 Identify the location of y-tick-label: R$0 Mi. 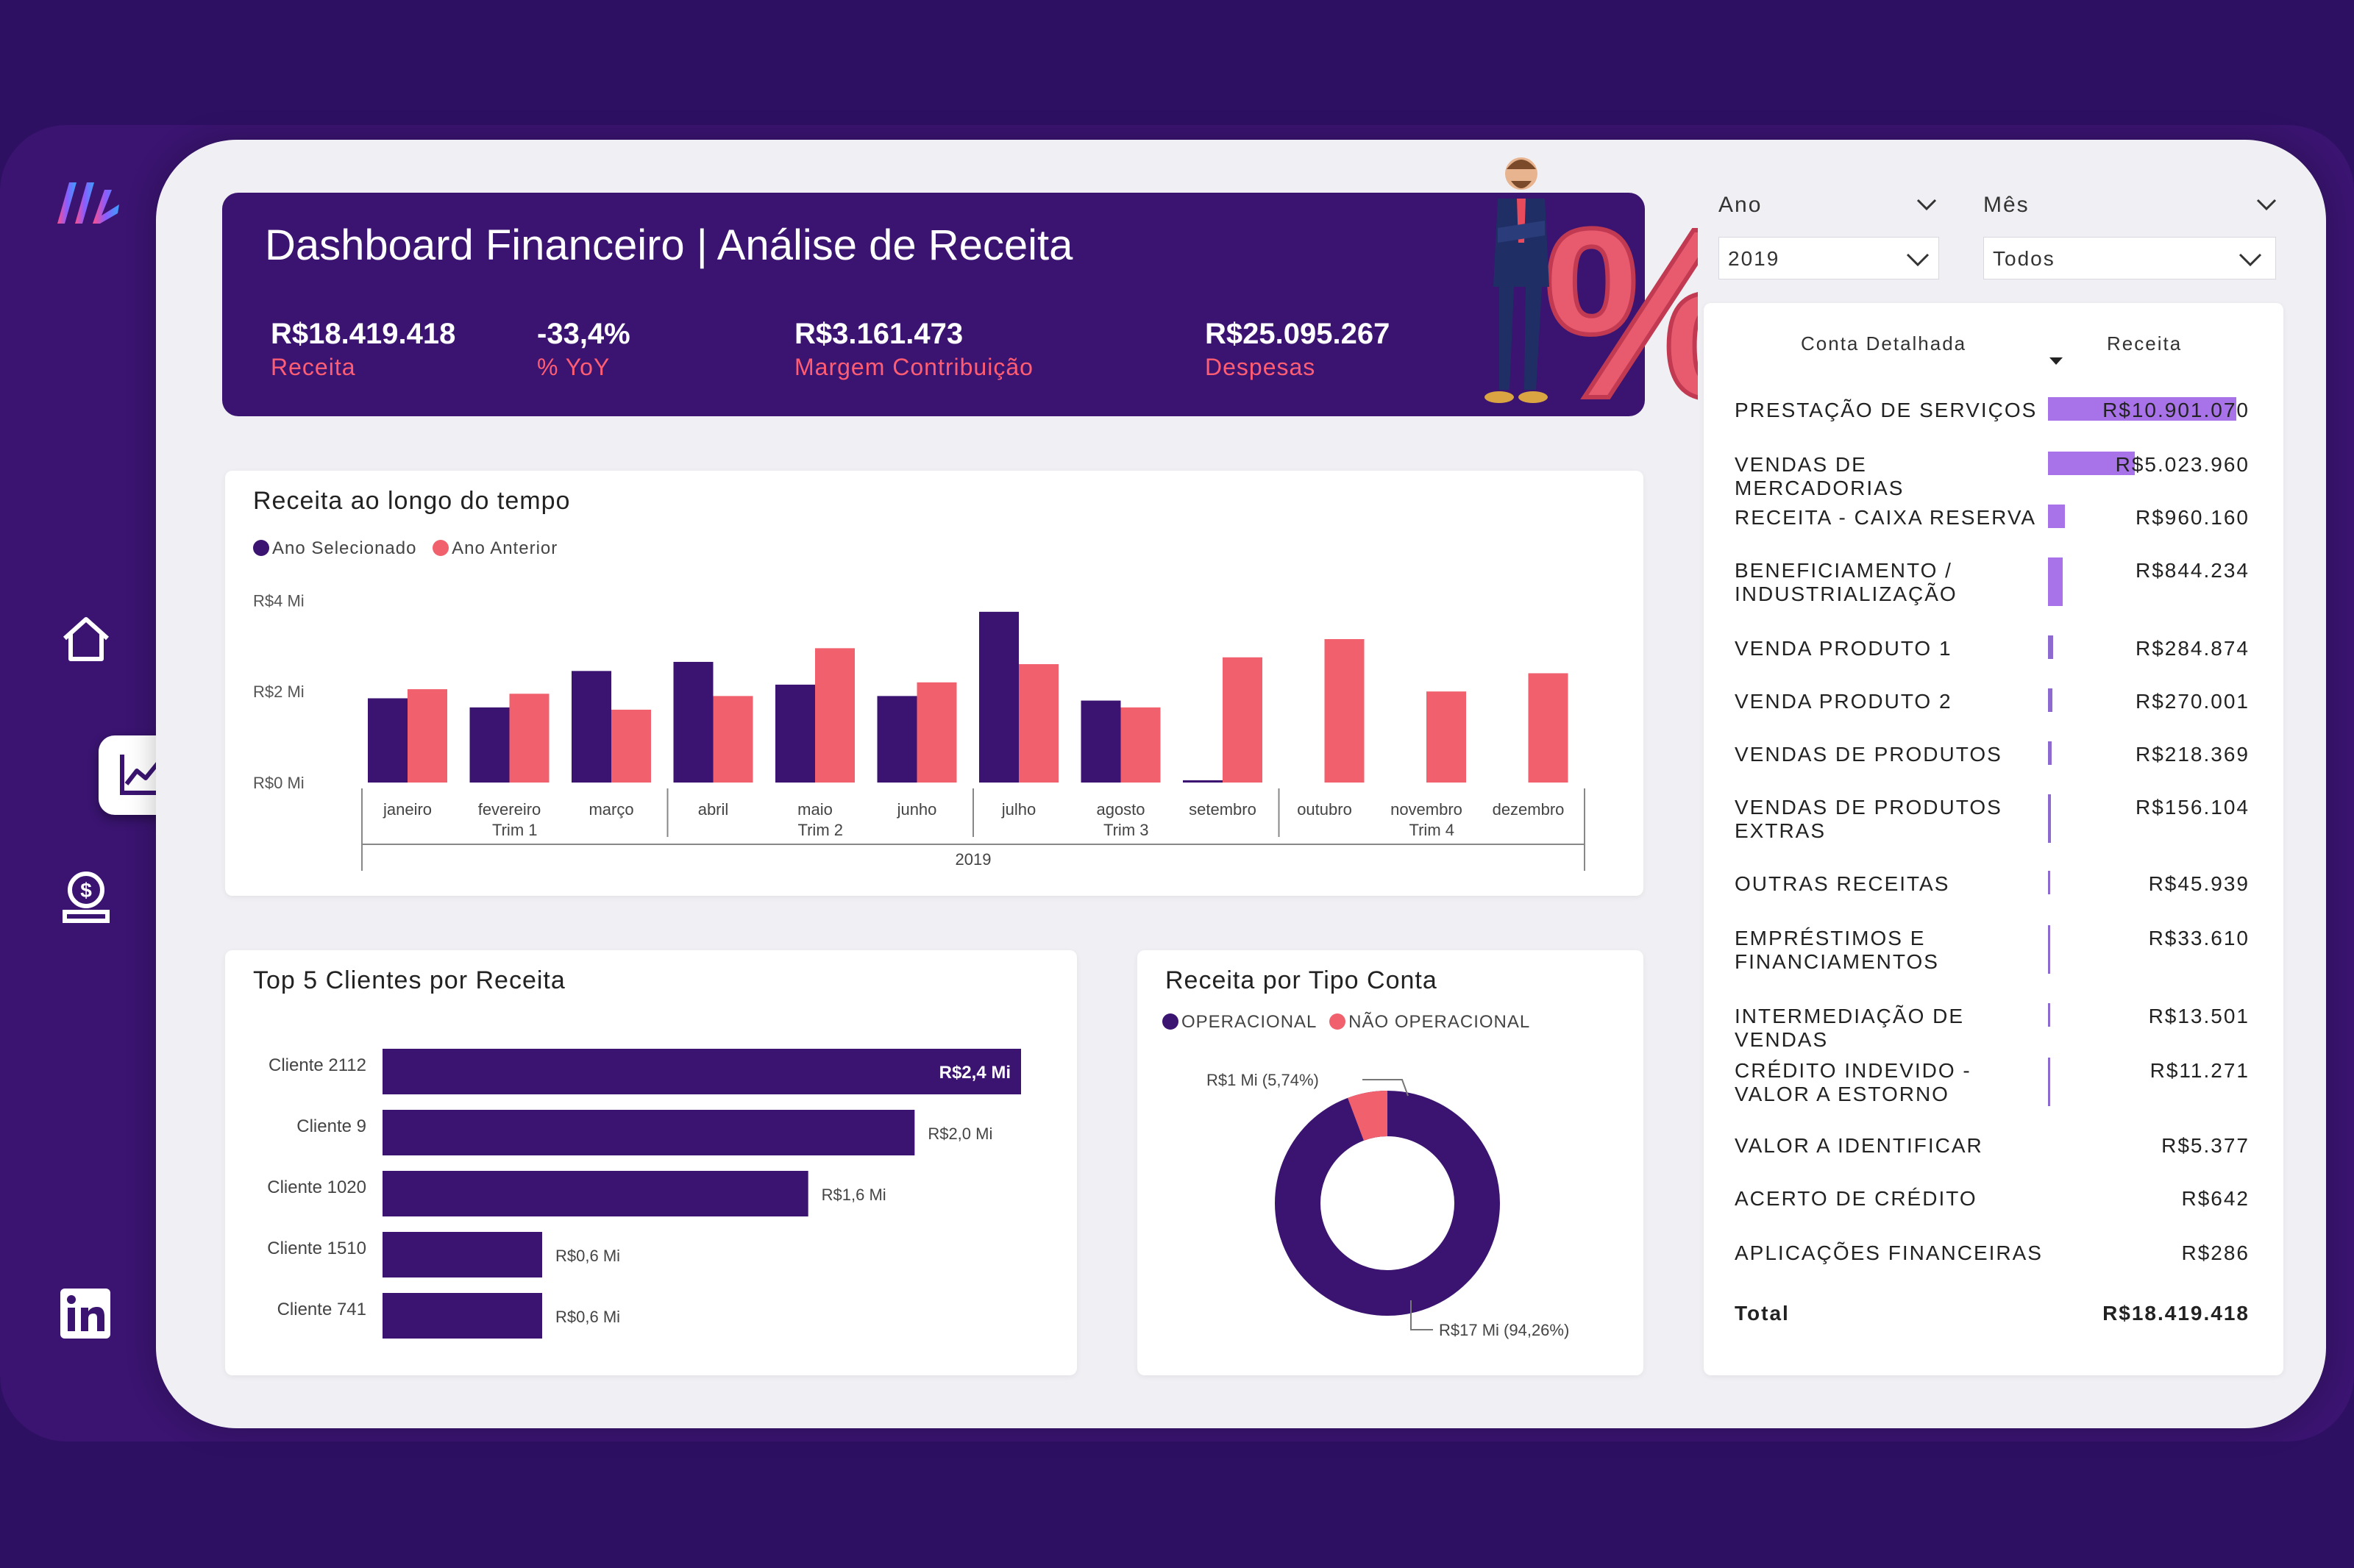
(279, 783).